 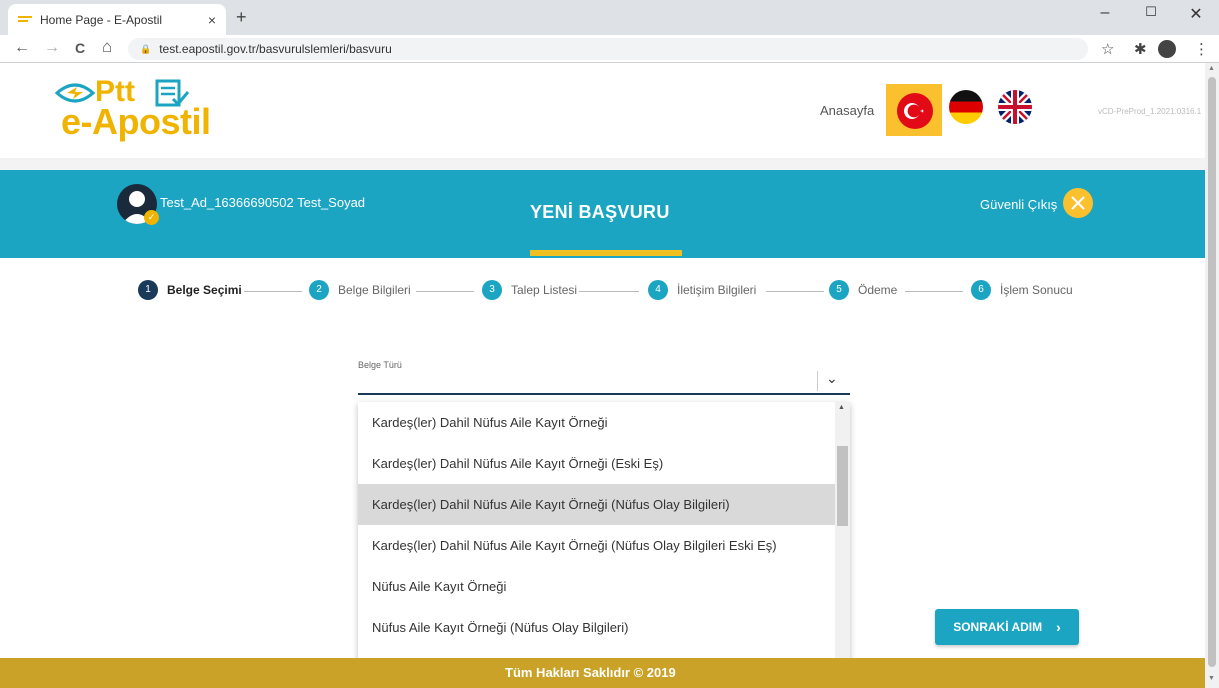 What do you see at coordinates (204, 290) in the screenshot?
I see `step-label: Belge Seçimi` at bounding box center [204, 290].